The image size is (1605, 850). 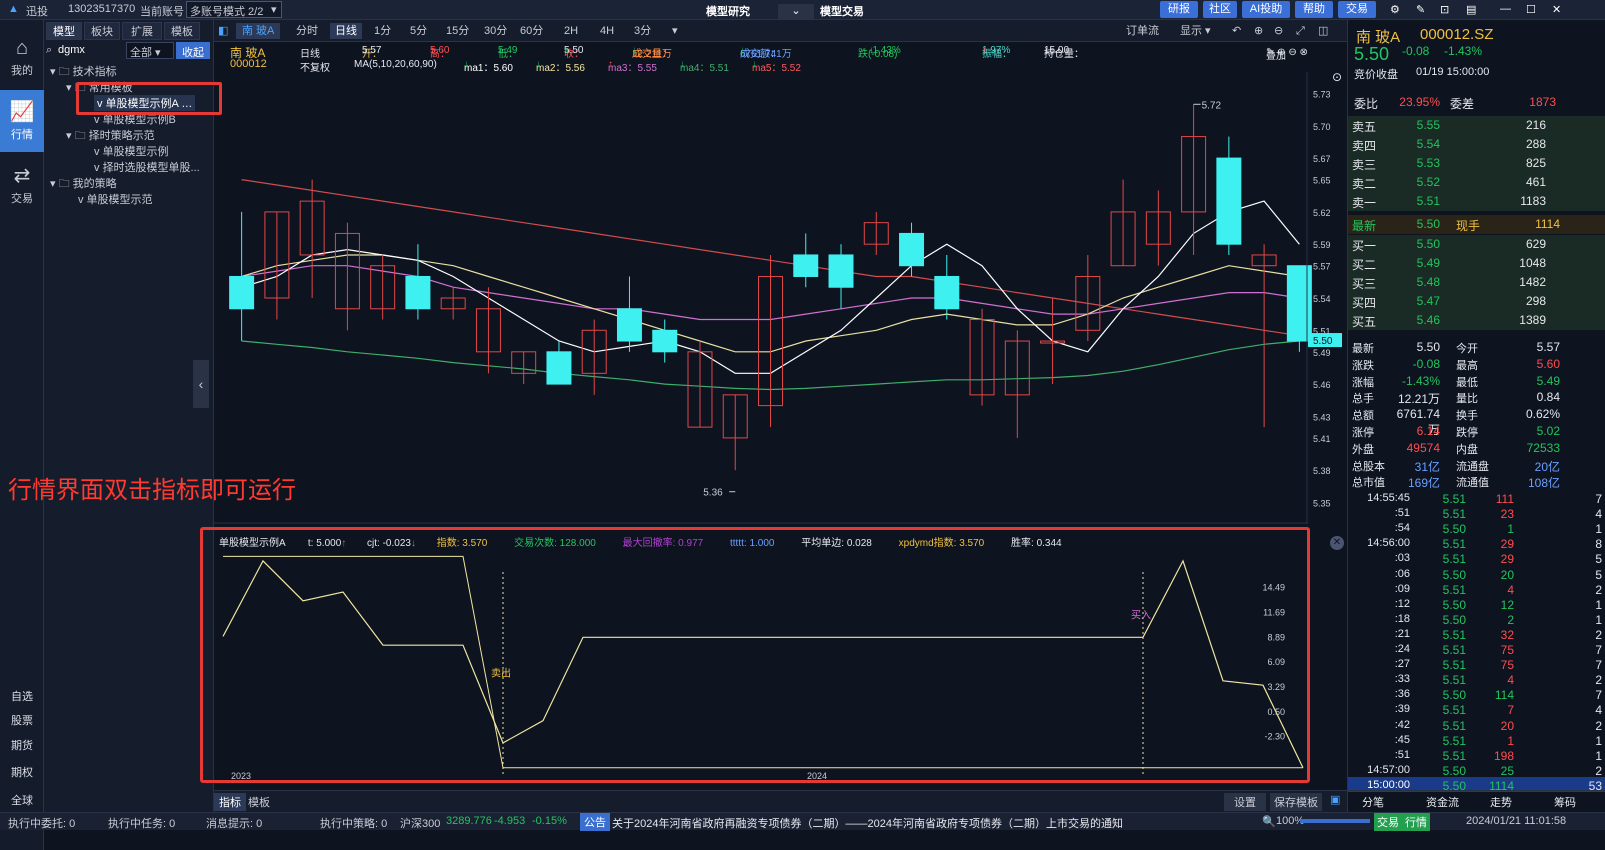 What do you see at coordinates (1476, 301) in the screenshot?
I see `bid-row: 买四 5.47 298` at bounding box center [1476, 301].